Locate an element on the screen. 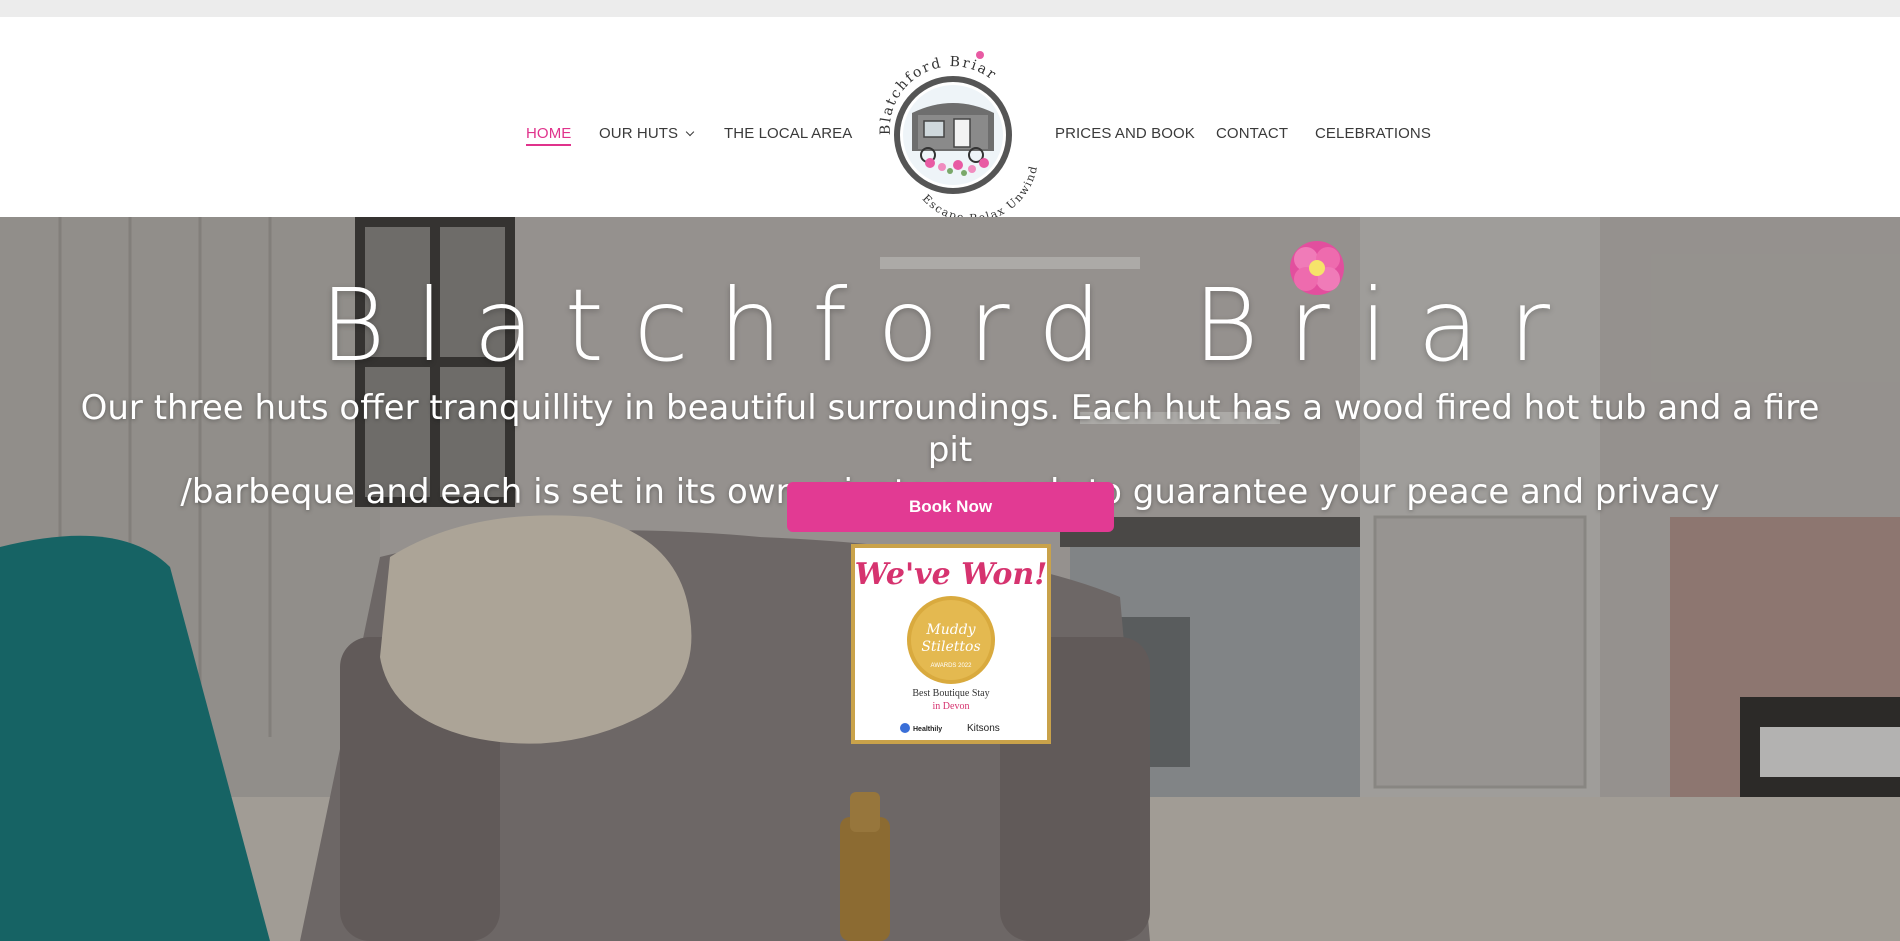 The image size is (1900, 941). healthily-icon is located at coordinates (905, 728).